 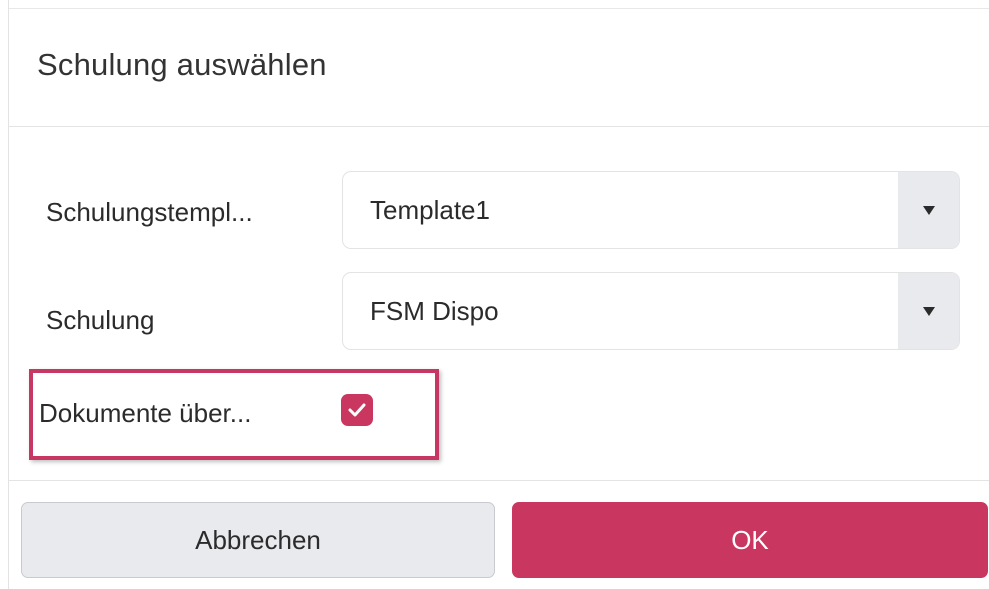 I want to click on template-dropdown-button, so click(x=928, y=210).